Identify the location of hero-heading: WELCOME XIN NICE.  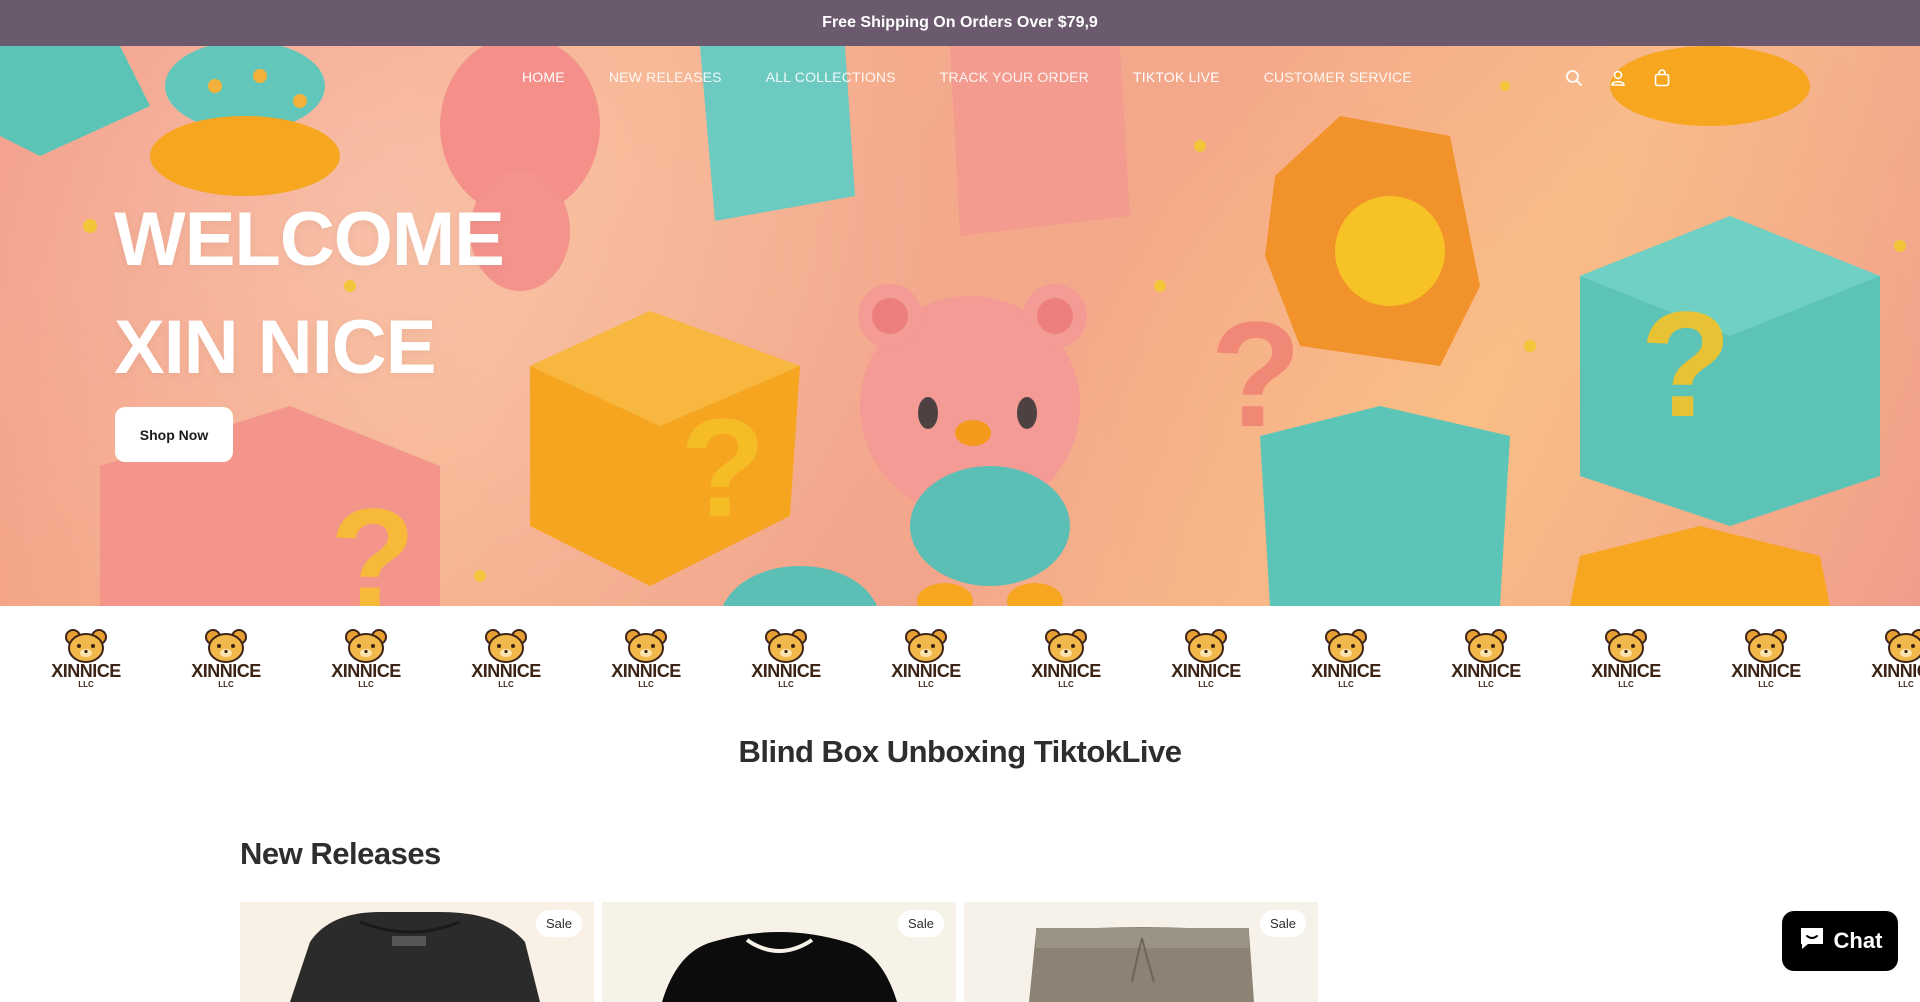
(309, 294).